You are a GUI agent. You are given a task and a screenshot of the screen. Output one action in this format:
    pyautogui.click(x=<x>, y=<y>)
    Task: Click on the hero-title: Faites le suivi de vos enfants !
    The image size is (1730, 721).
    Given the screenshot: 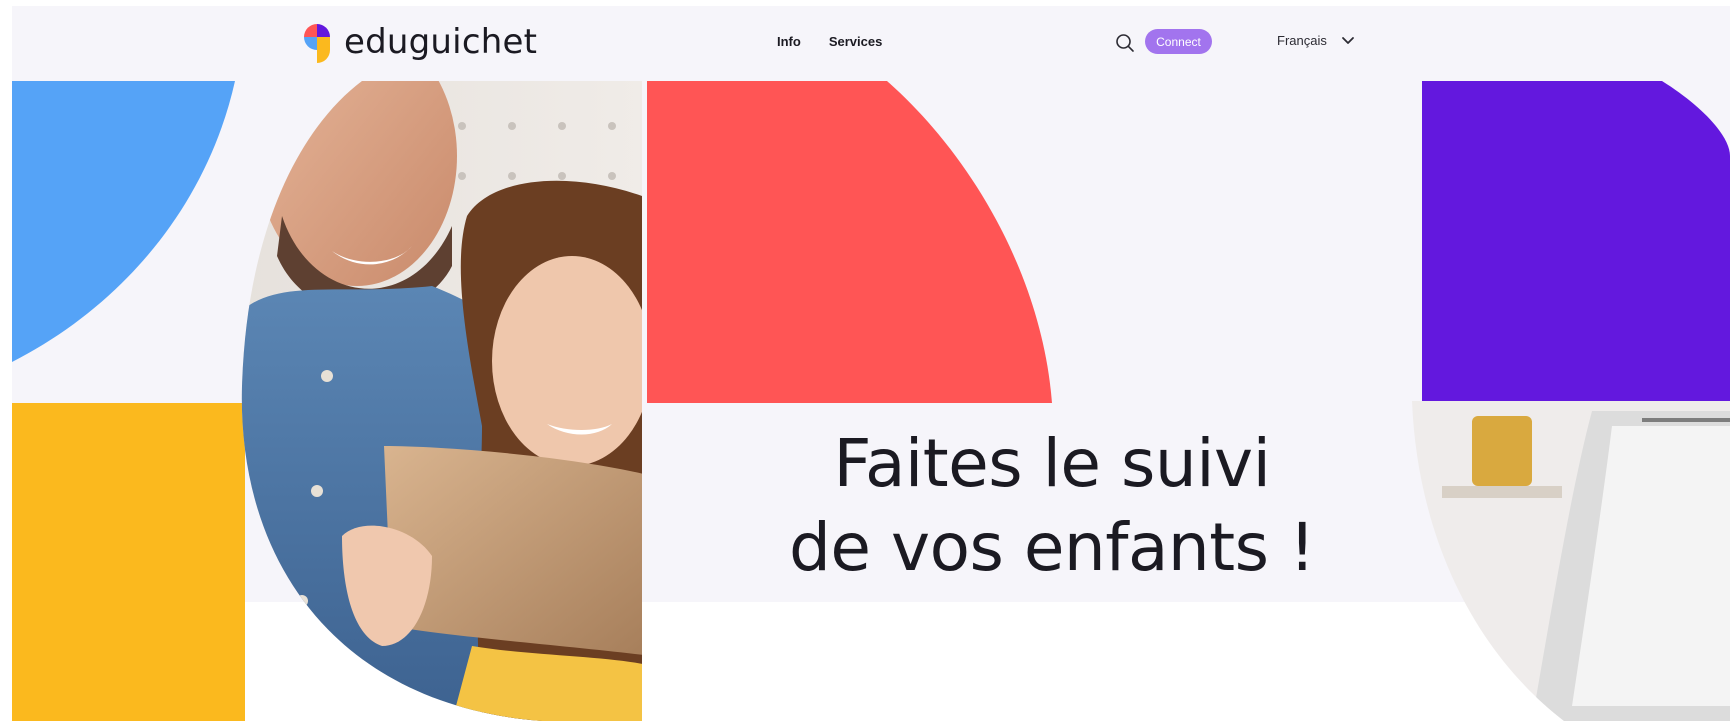 What is the action you would take?
    pyautogui.click(x=1052, y=506)
    